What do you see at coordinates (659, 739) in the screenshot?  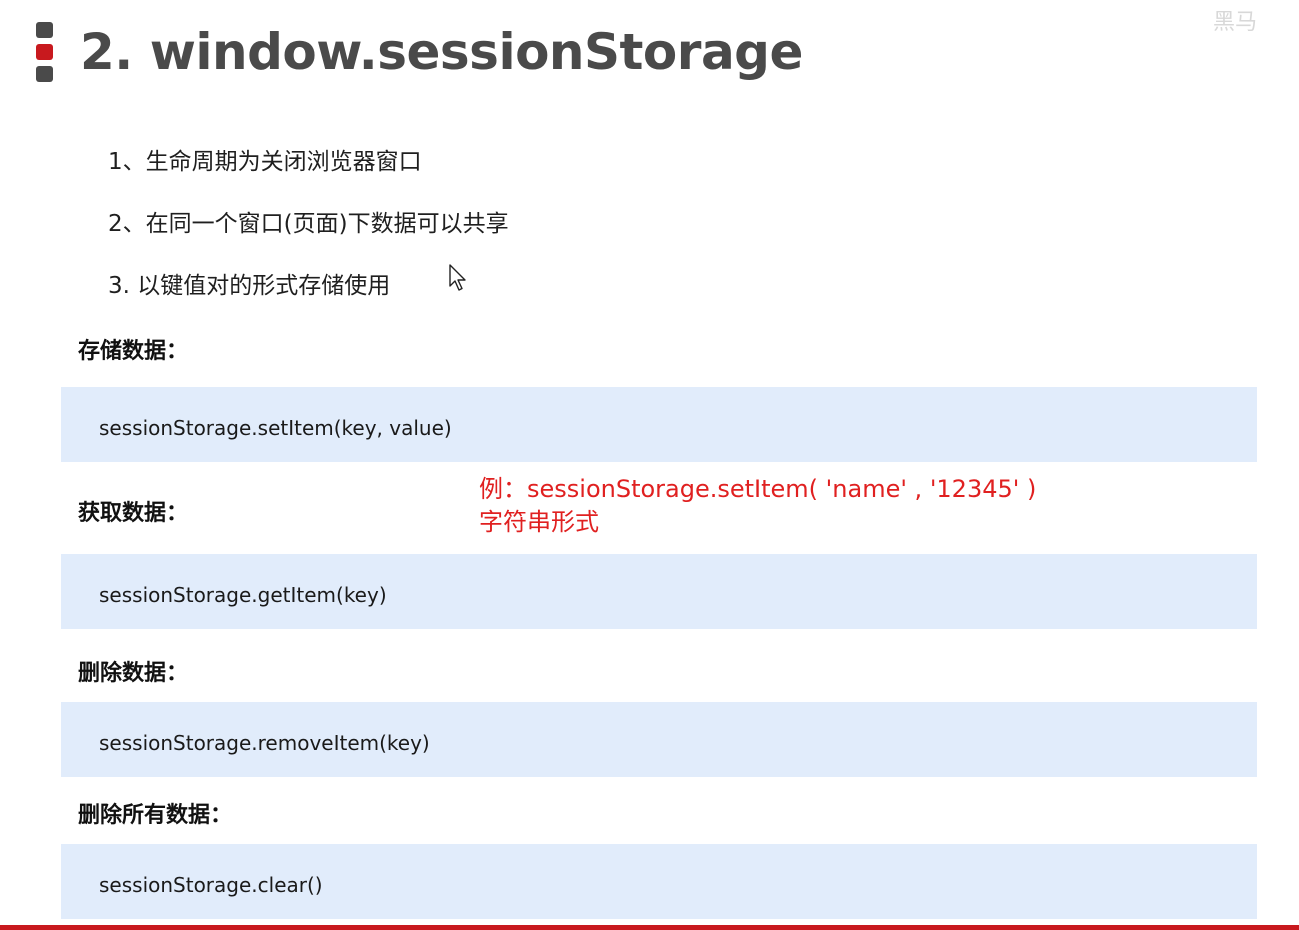 I see `remove-data-code-box: sessionStorage.removeItem(key)` at bounding box center [659, 739].